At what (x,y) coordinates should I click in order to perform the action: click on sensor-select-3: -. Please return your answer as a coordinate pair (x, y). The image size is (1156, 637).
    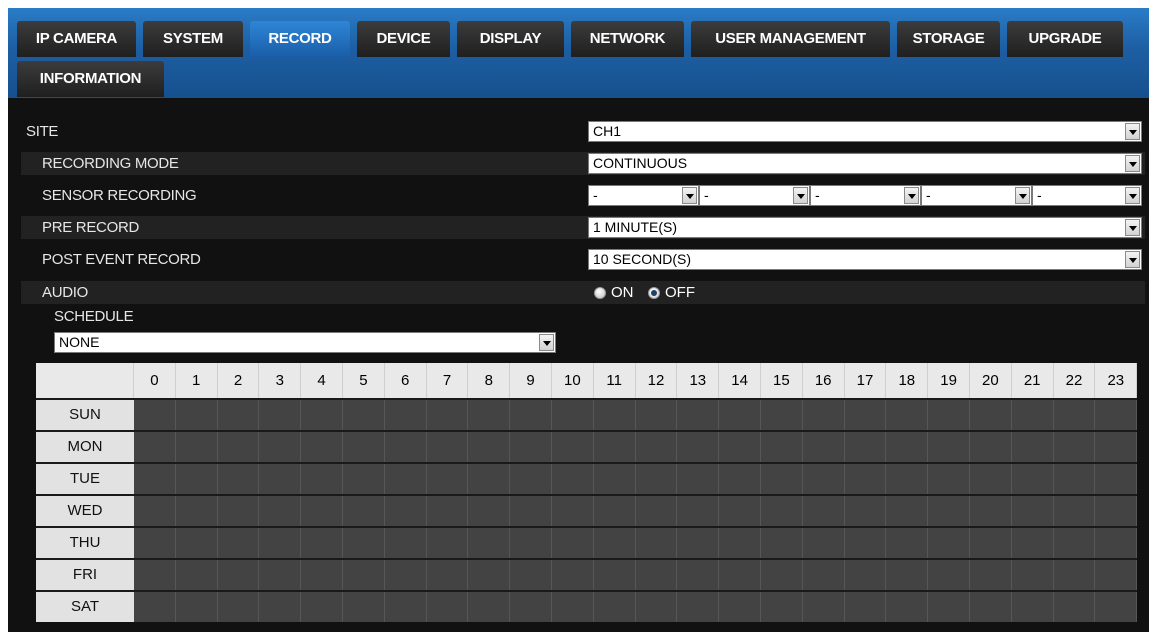
    Looking at the image, I should click on (865, 195).